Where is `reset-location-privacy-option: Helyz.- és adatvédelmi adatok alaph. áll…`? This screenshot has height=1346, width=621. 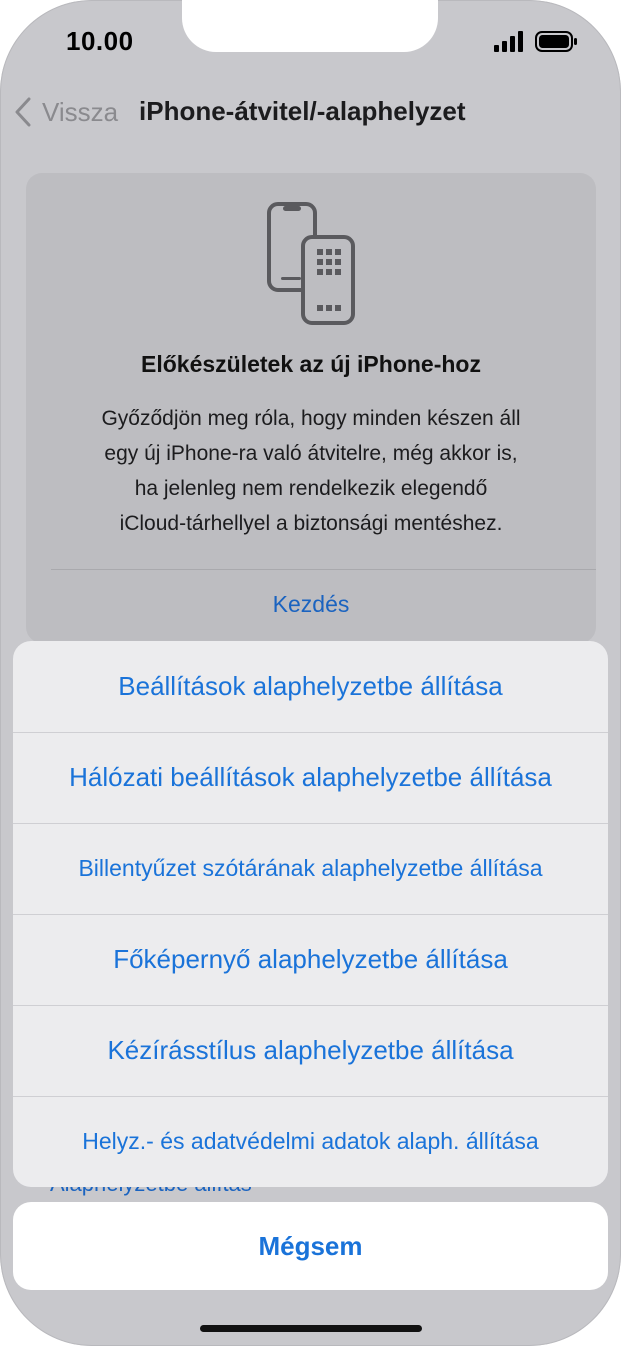
reset-location-privacy-option: Helyz.- és adatvédelmi adatok alaph. áll… is located at coordinates (310, 1141).